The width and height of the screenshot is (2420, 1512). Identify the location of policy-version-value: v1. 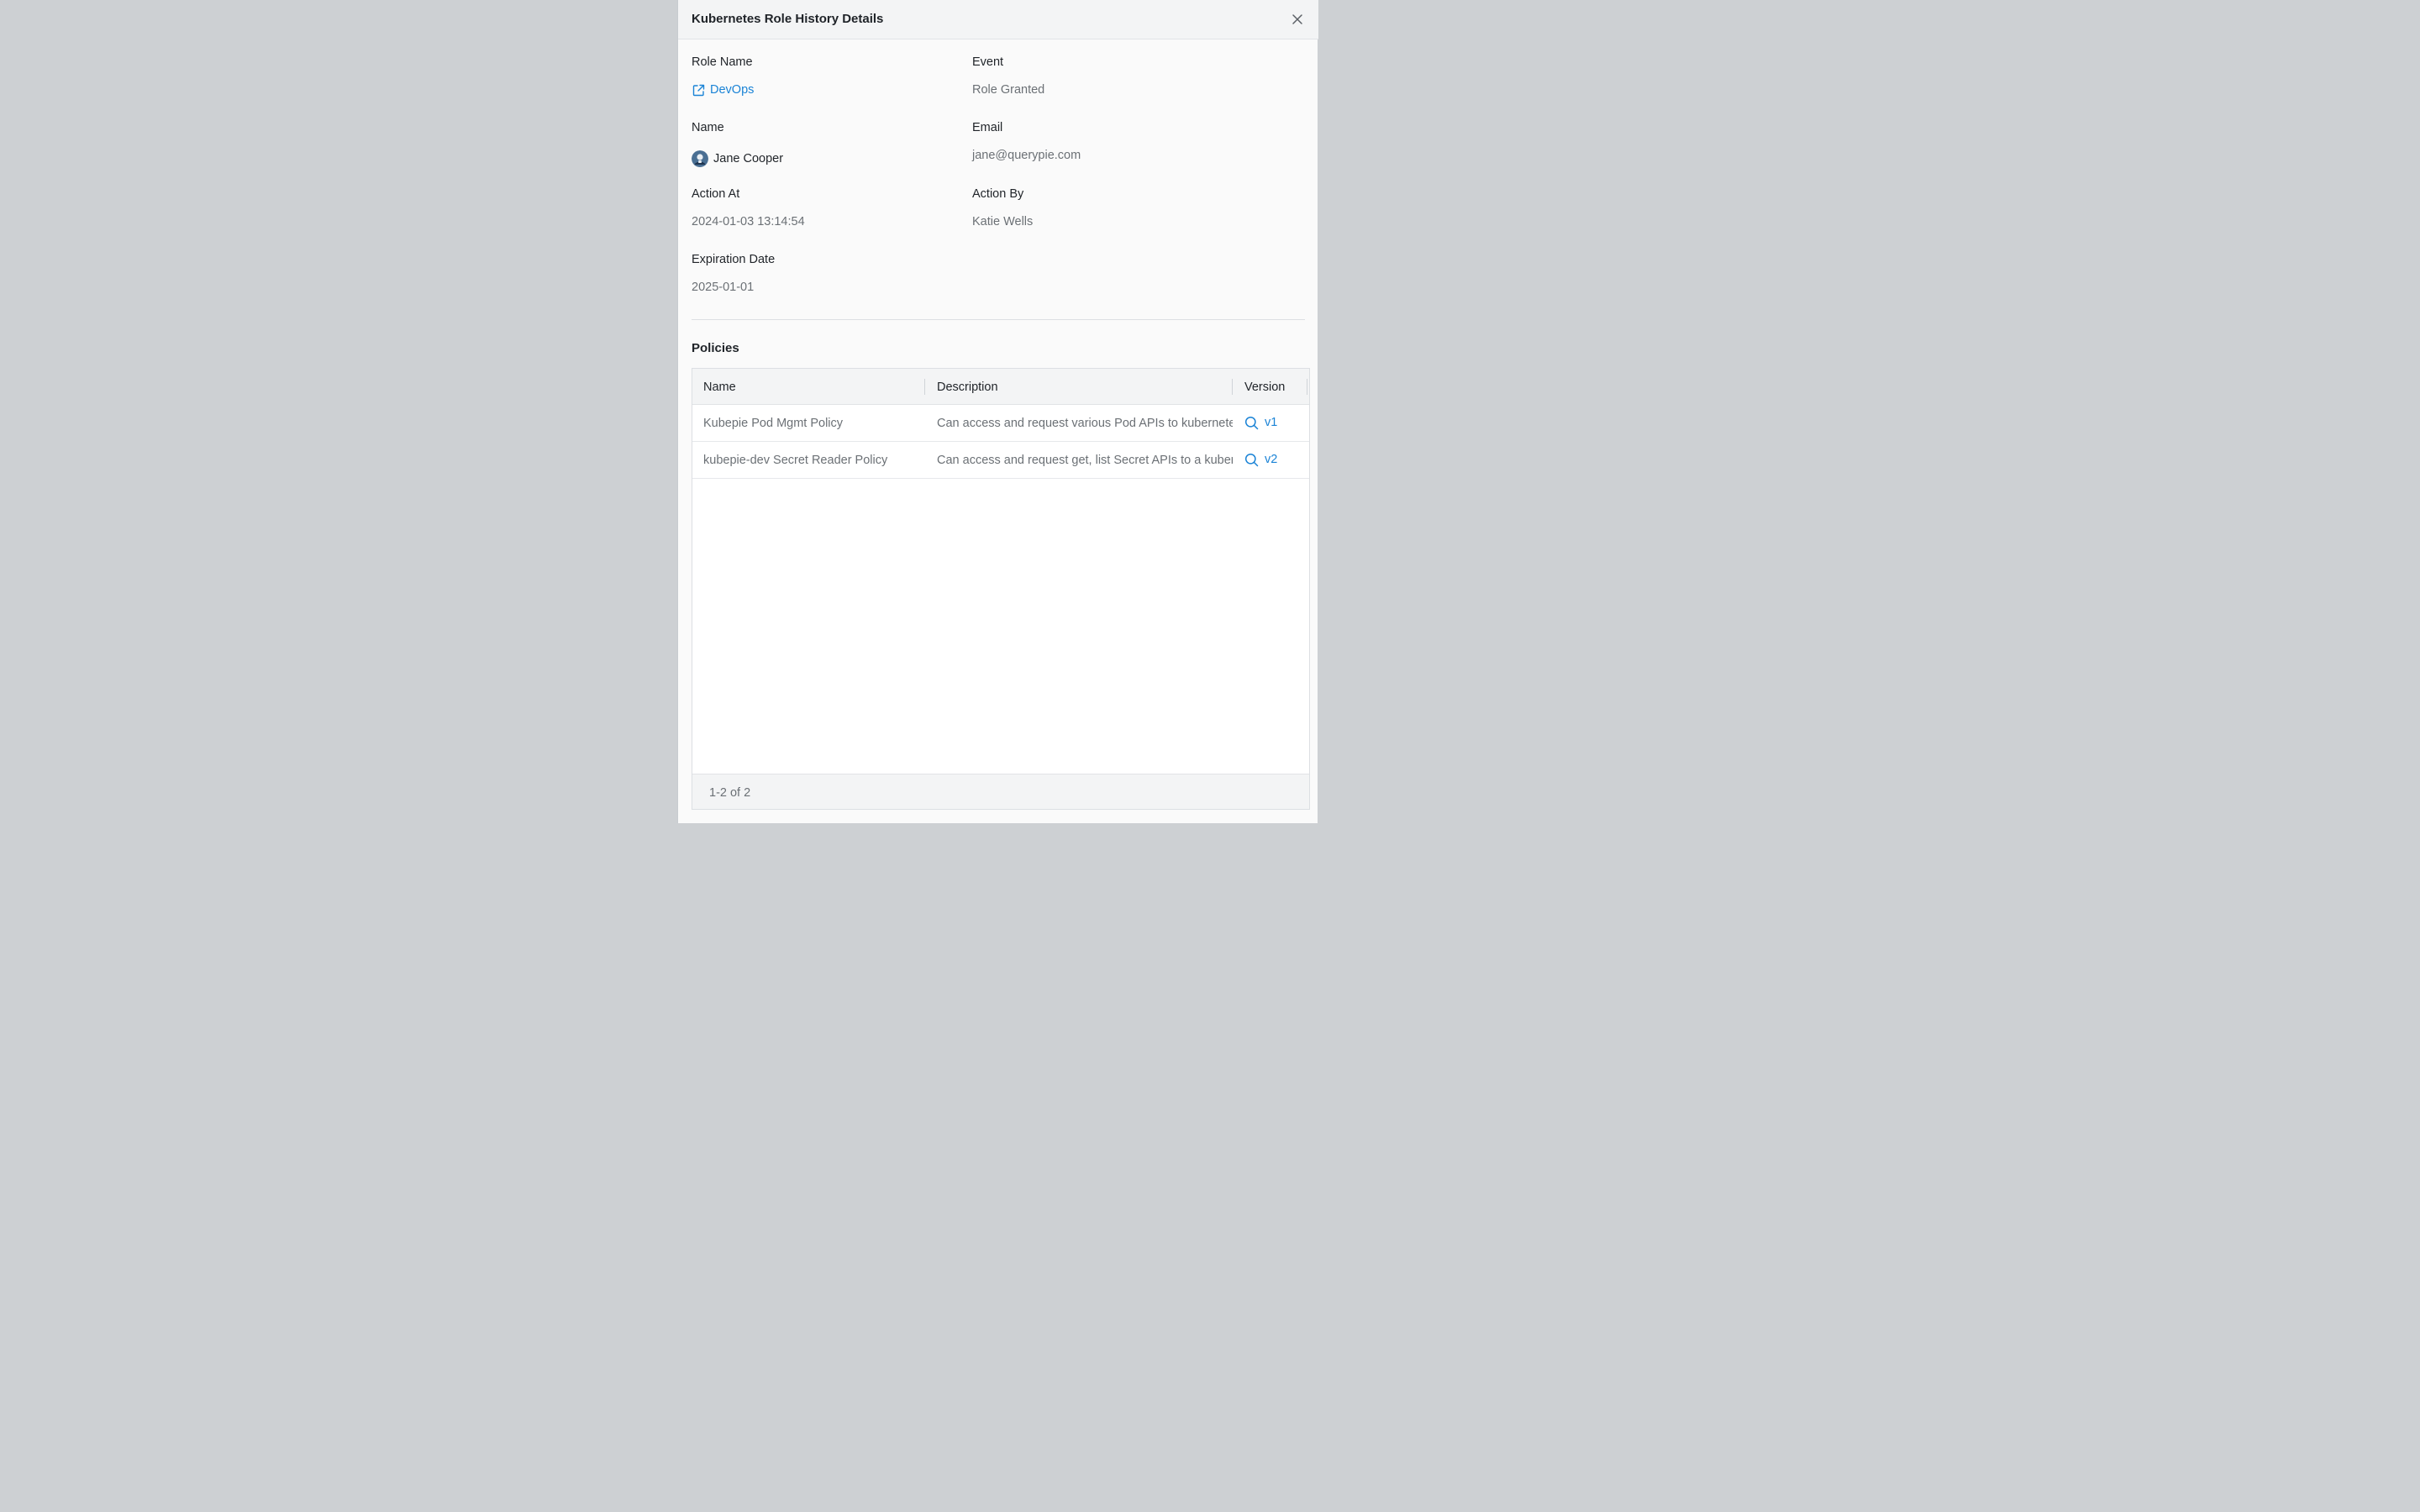
(1271, 422).